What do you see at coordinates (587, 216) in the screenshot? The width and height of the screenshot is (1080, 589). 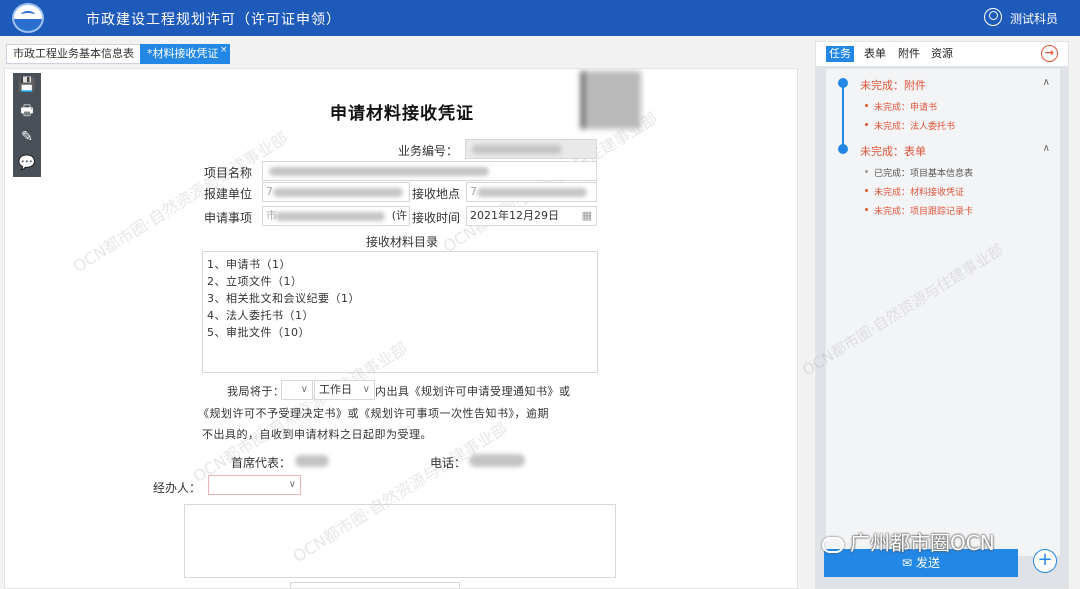 I see `calendar-icon: ▦` at bounding box center [587, 216].